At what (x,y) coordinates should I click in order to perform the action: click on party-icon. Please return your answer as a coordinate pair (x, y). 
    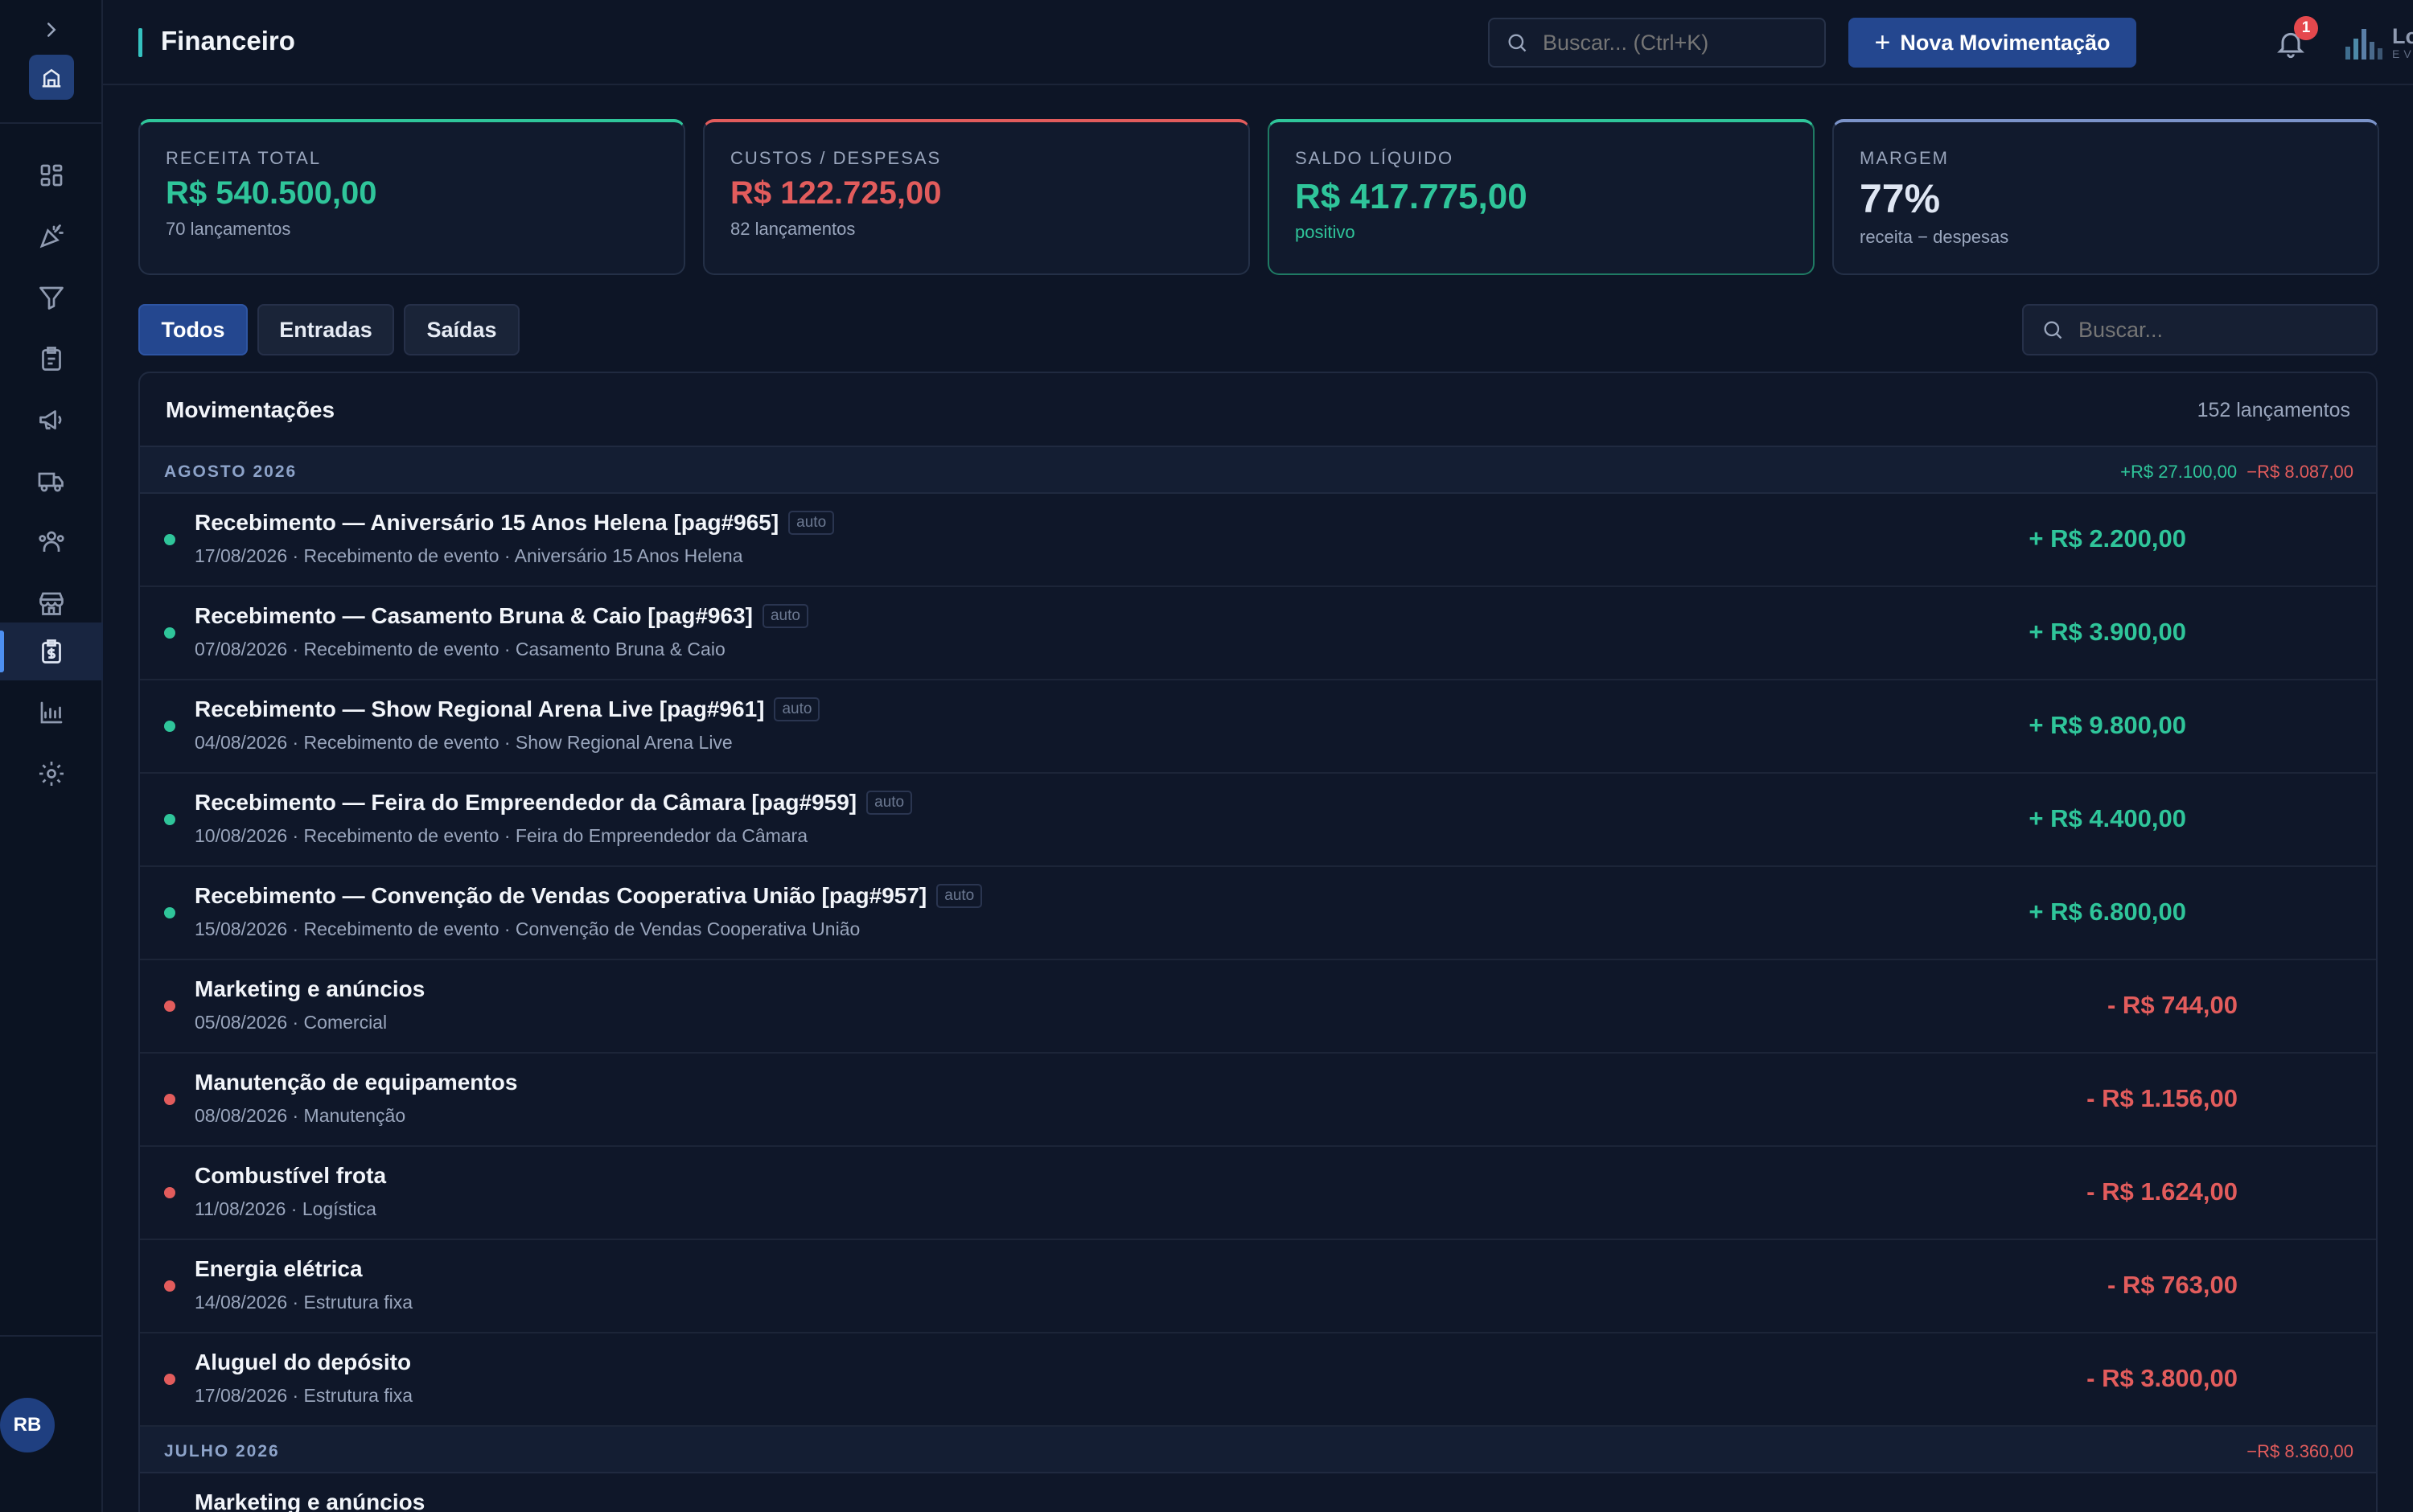
    Looking at the image, I should click on (51, 237).